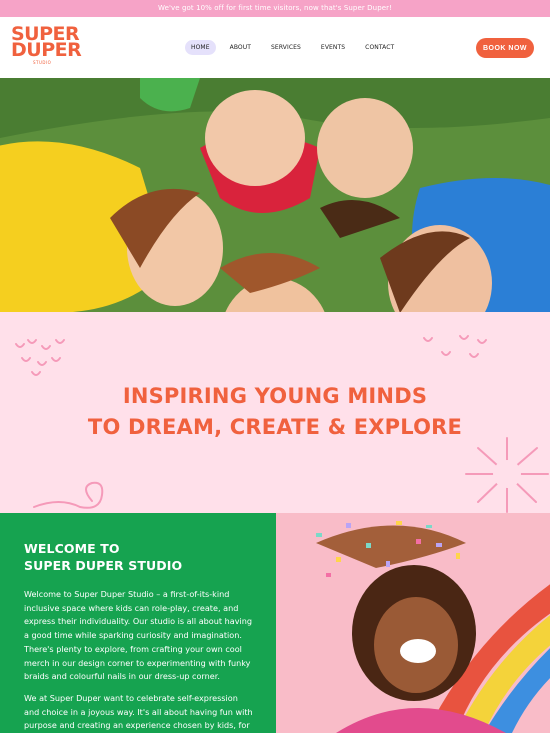 This screenshot has width=550, height=733. Describe the element at coordinates (240, 47) in the screenshot. I see `nav-item-about: ABOUT` at that location.